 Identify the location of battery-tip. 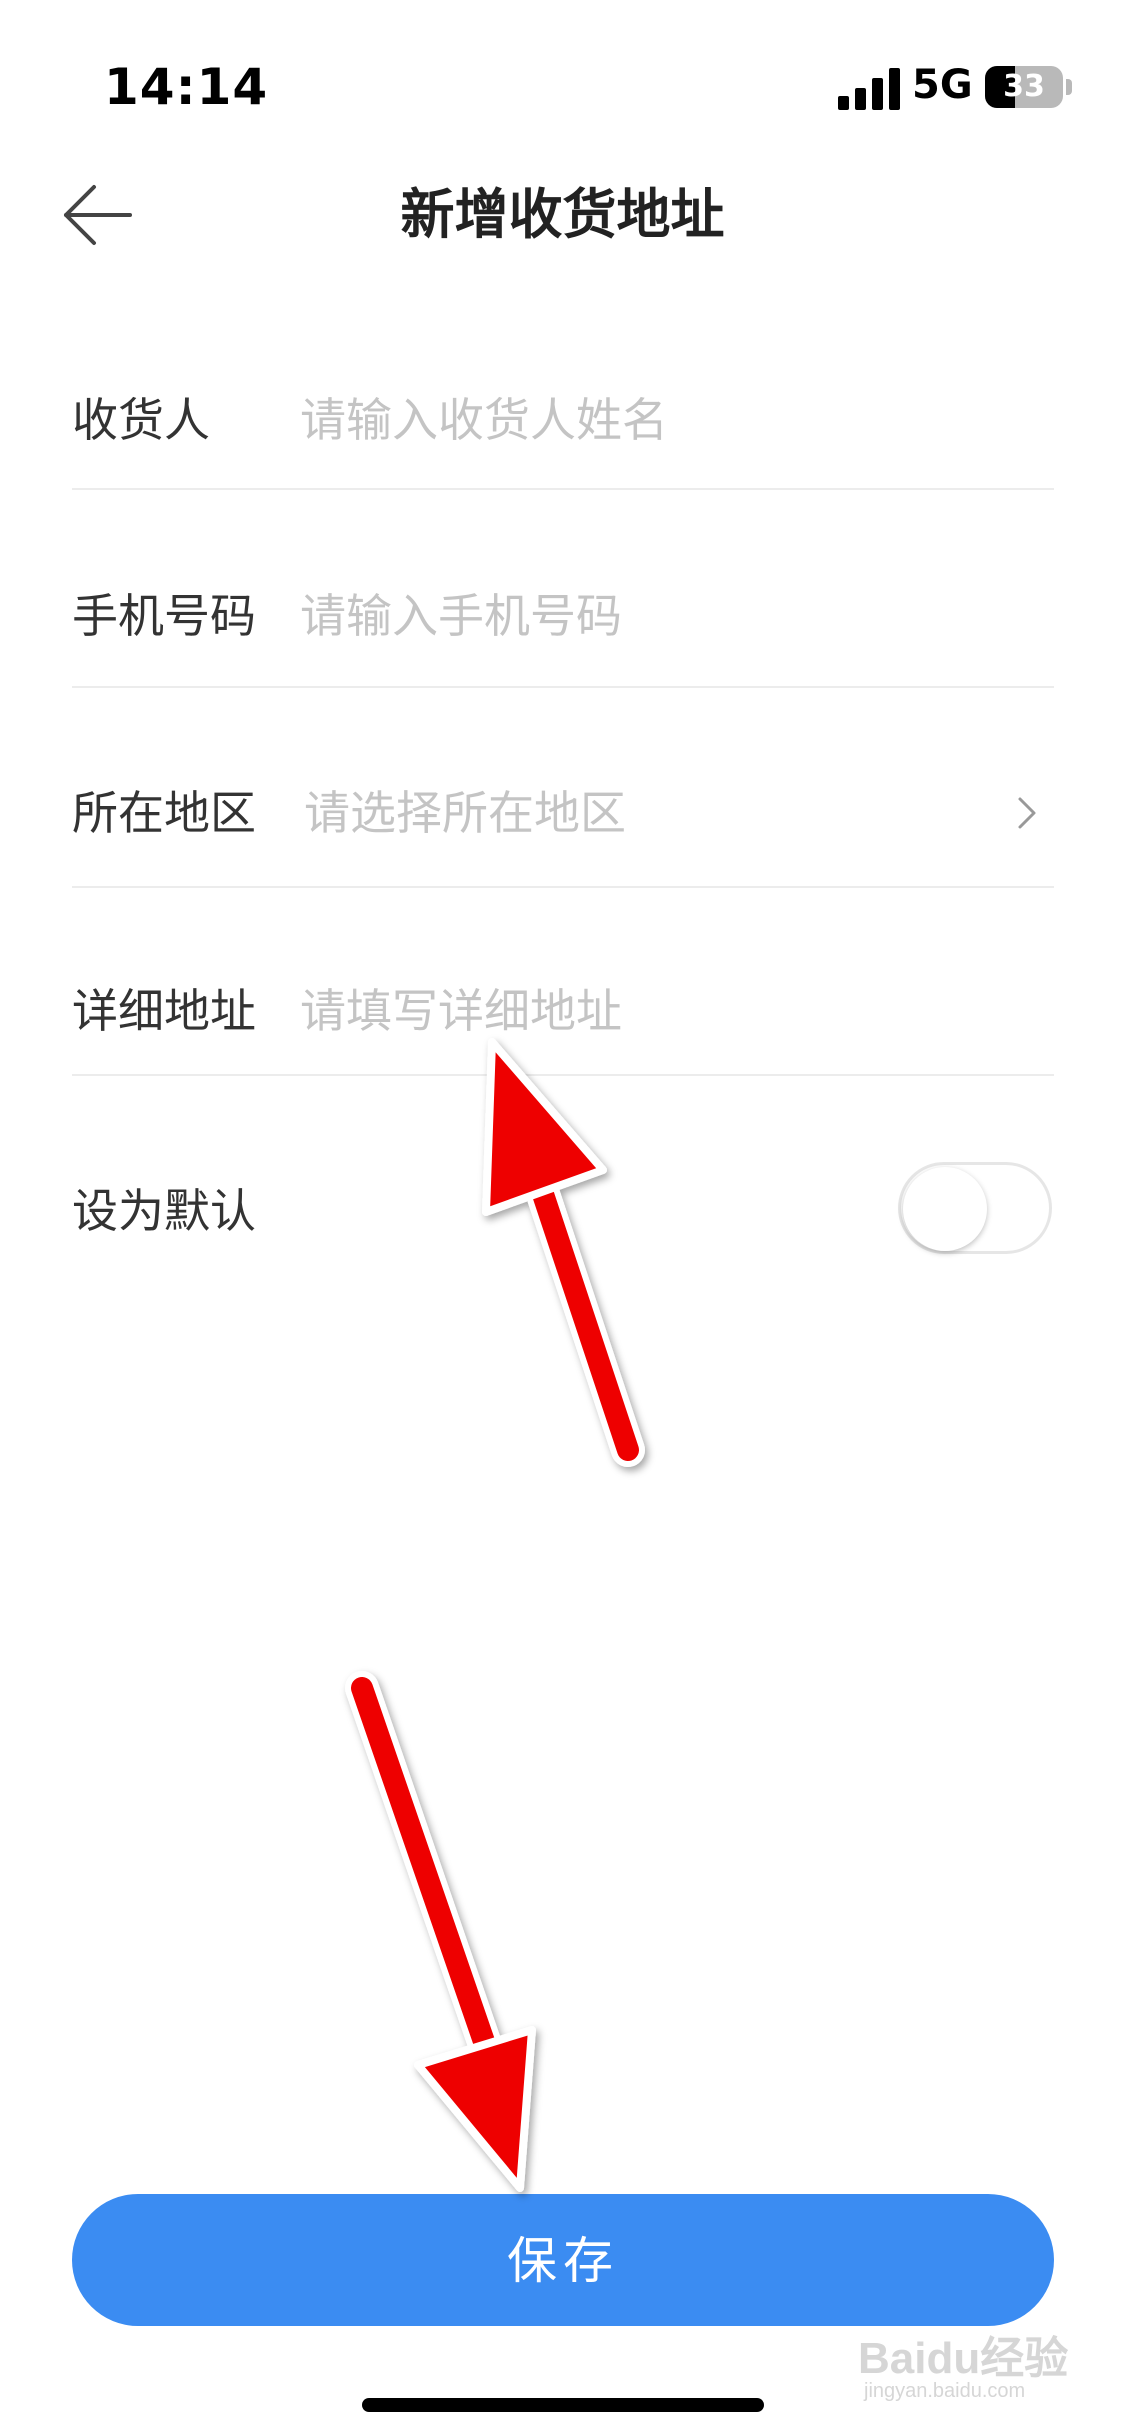
(1069, 87).